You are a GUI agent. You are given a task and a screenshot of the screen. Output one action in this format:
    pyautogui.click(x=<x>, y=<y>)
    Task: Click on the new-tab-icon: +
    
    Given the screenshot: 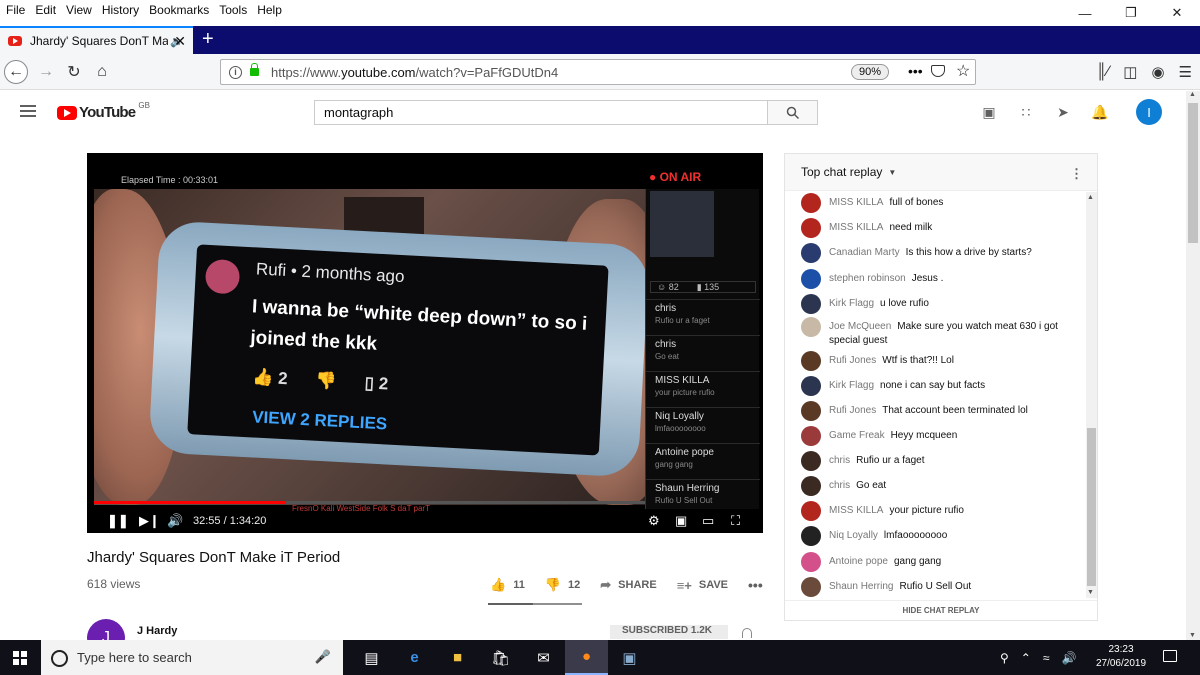 What is the action you would take?
    pyautogui.click(x=208, y=39)
    